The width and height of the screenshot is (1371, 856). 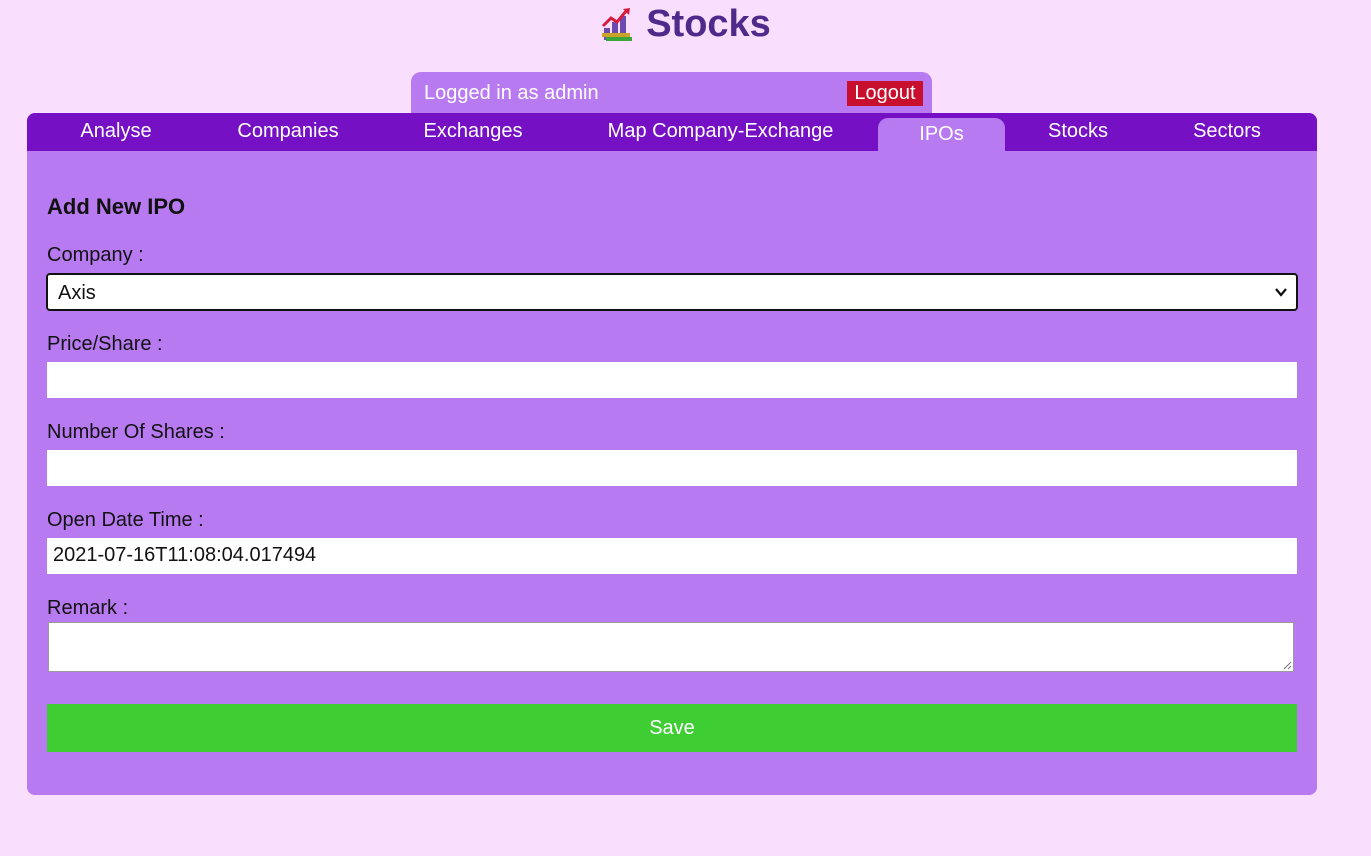 I want to click on page-header: Stocks, so click(x=685, y=24).